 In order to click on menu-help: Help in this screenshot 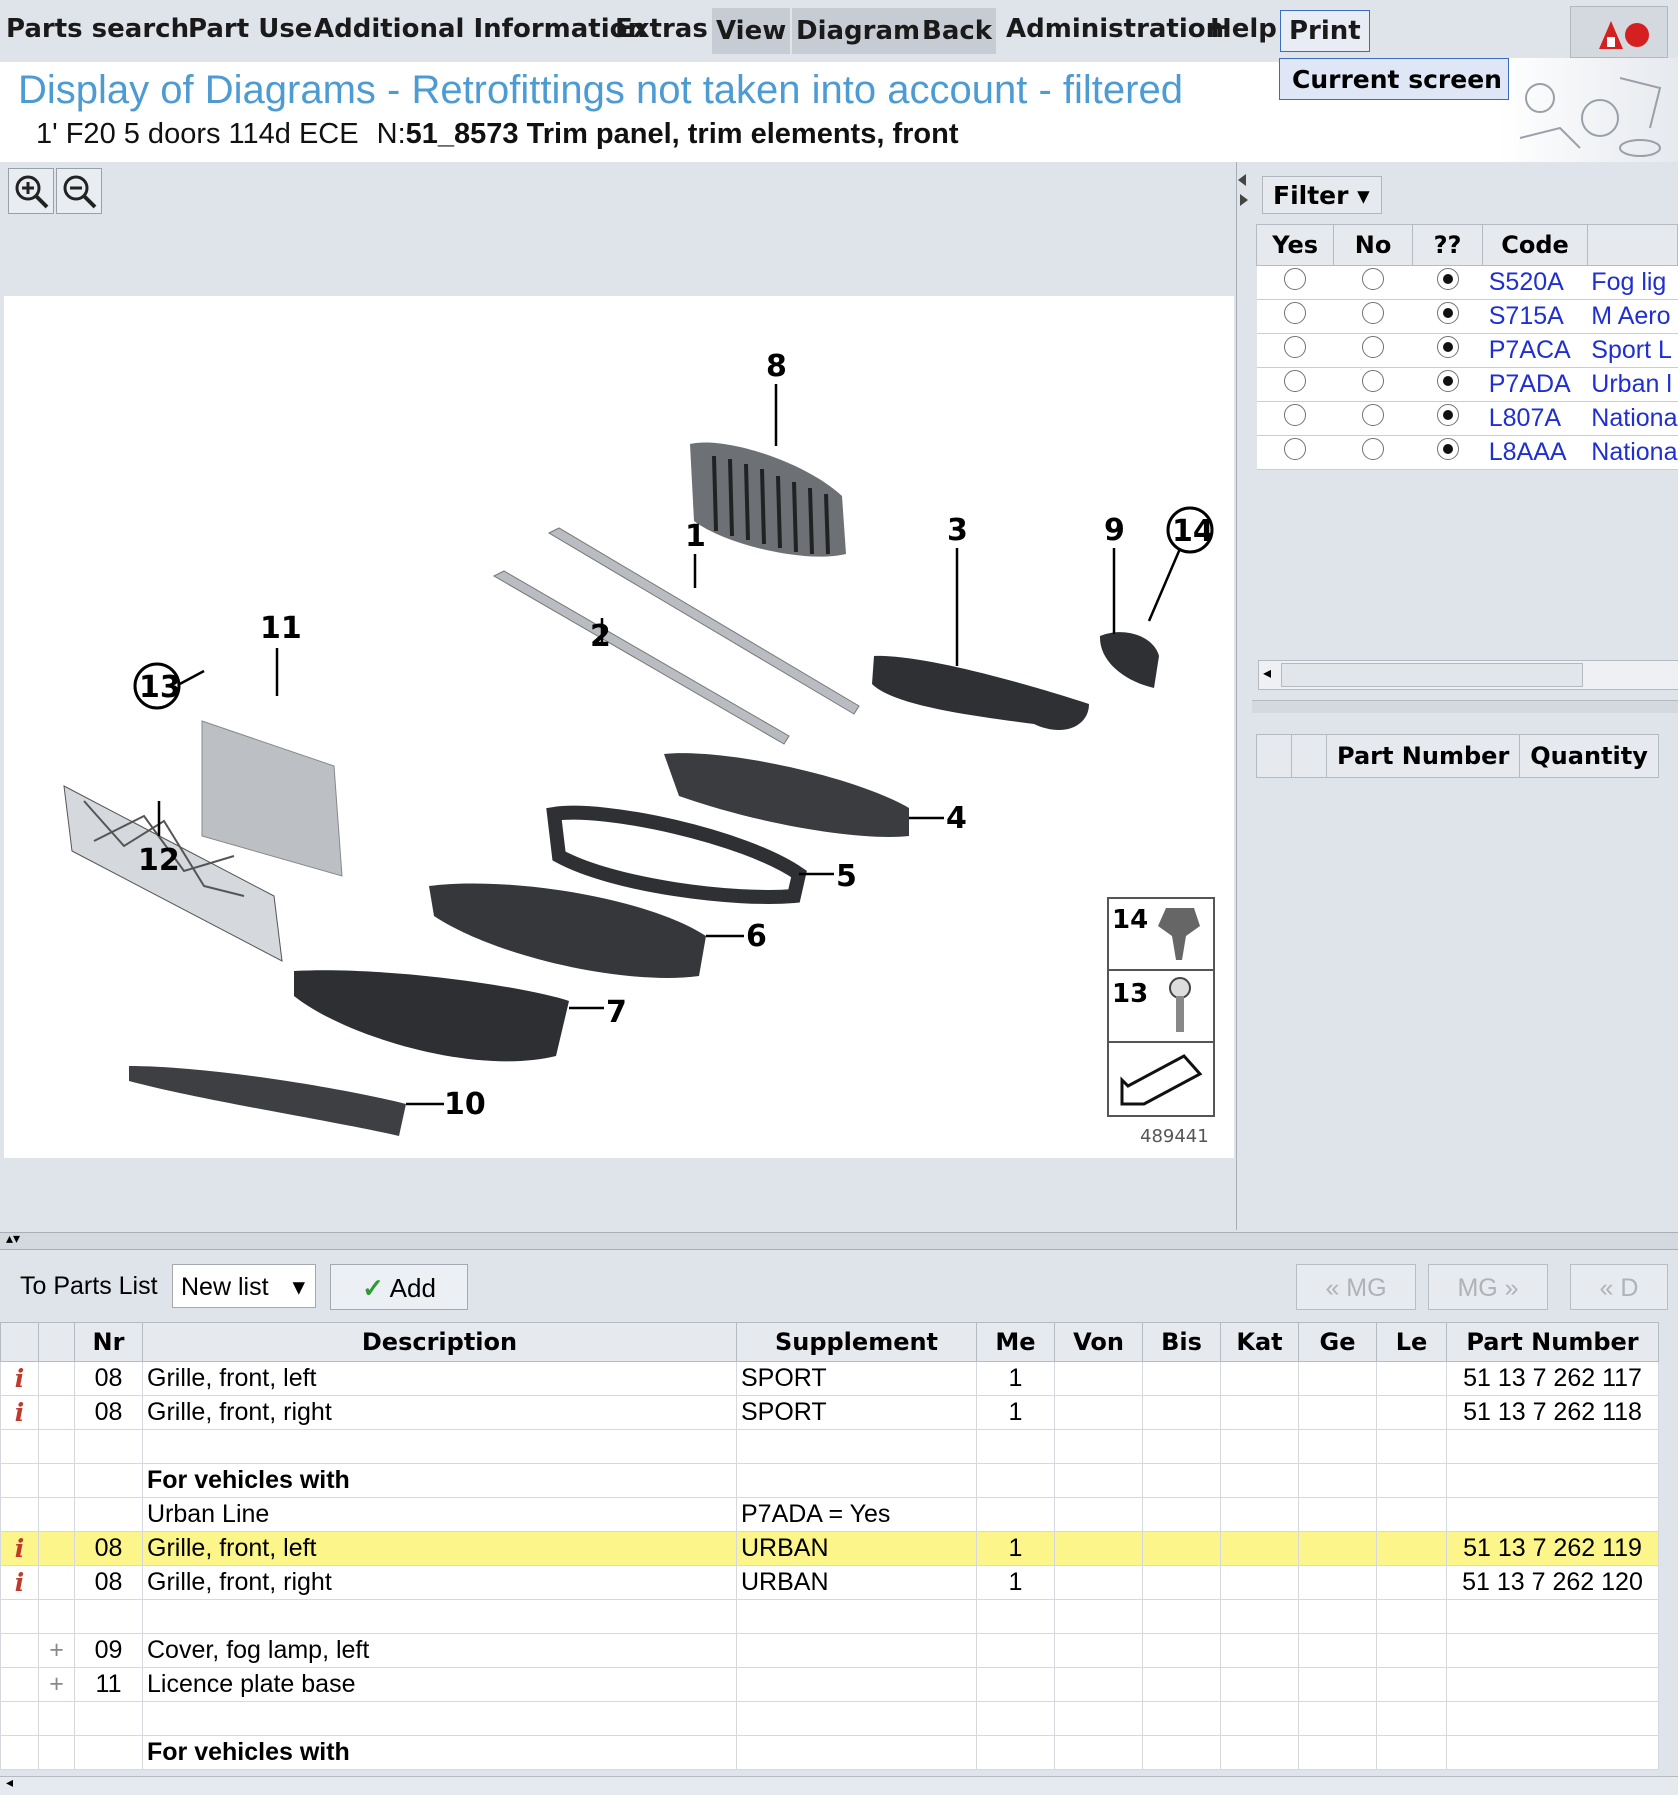, I will do `click(1243, 29)`.